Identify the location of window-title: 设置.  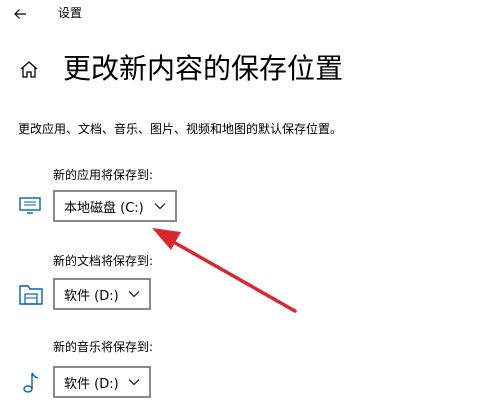
(70, 13).